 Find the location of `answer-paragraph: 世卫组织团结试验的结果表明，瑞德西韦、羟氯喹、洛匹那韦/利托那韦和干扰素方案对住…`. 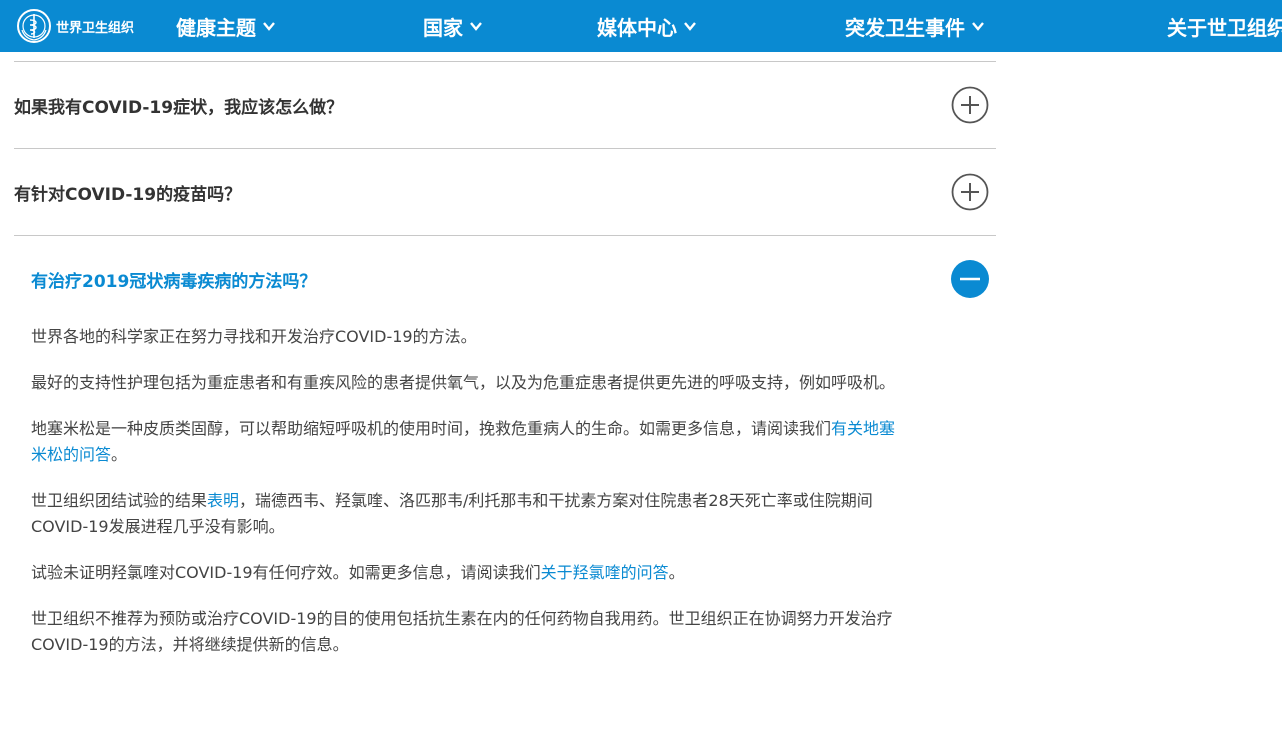

answer-paragraph: 世卫组织团结试验的结果表明，瑞德西韦、羟氯喹、洛匹那韦/利托那韦和干扰素方案对住… is located at coordinates (466, 514).